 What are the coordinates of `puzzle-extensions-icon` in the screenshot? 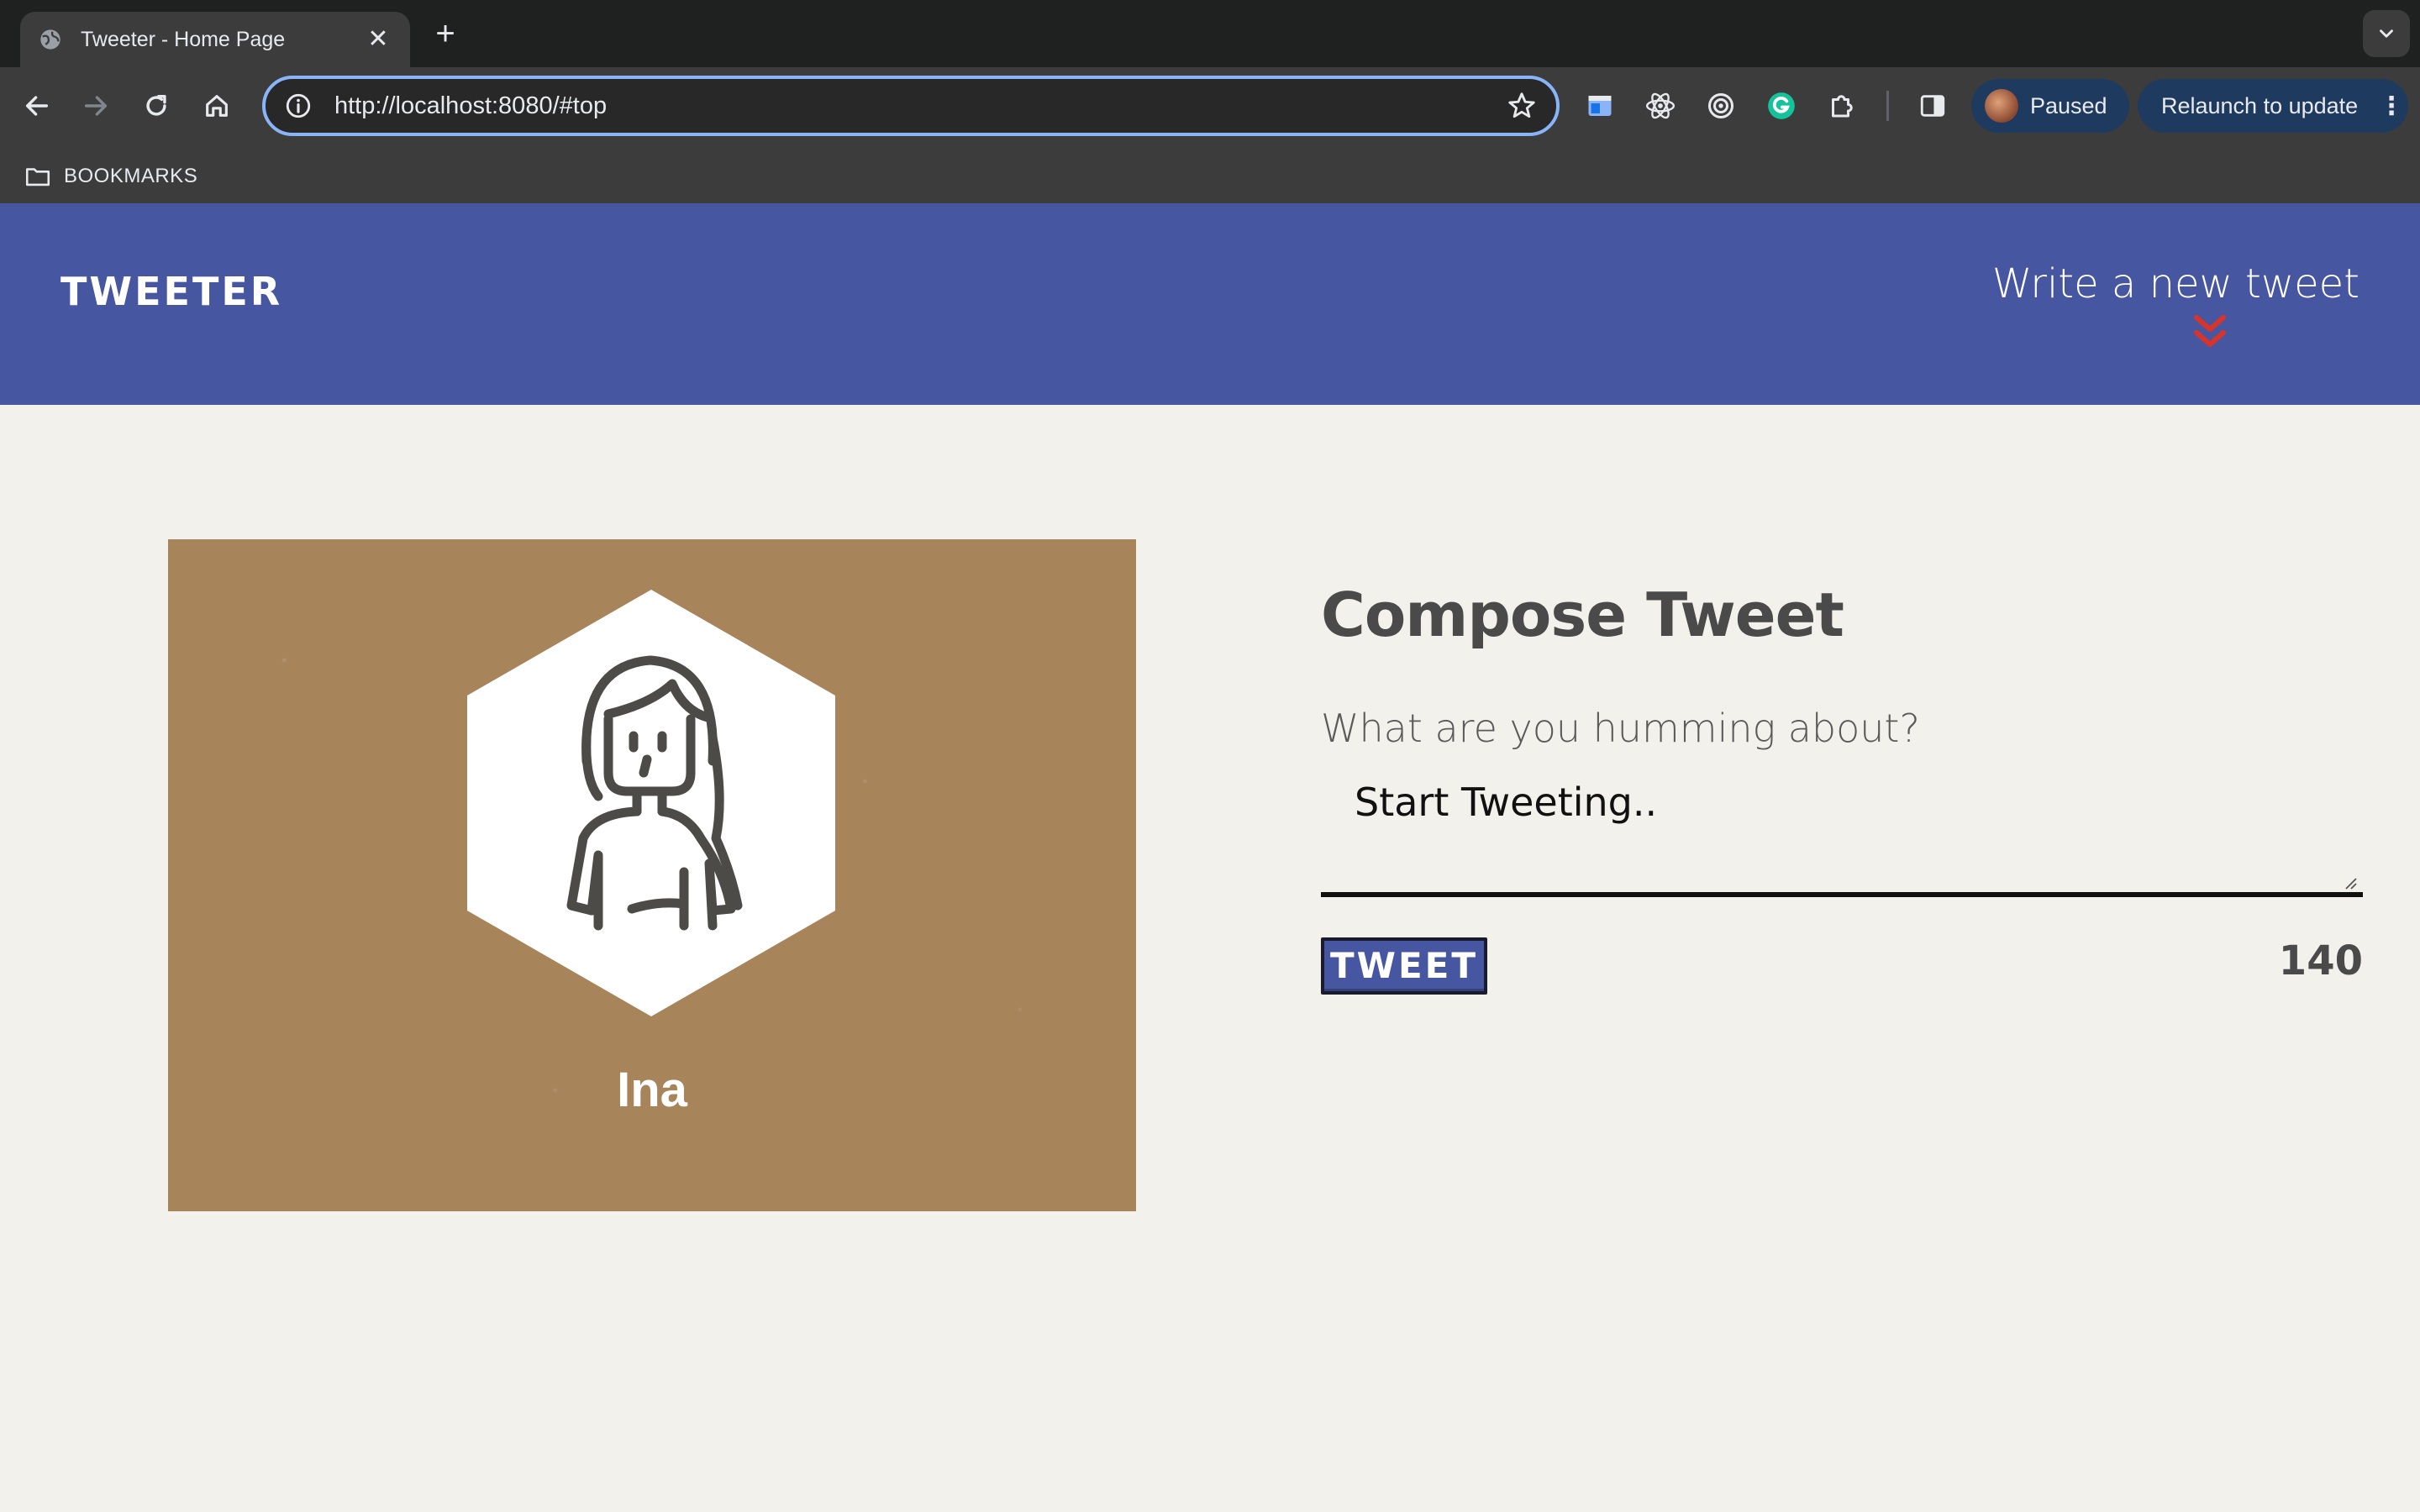 It's located at (1842, 105).